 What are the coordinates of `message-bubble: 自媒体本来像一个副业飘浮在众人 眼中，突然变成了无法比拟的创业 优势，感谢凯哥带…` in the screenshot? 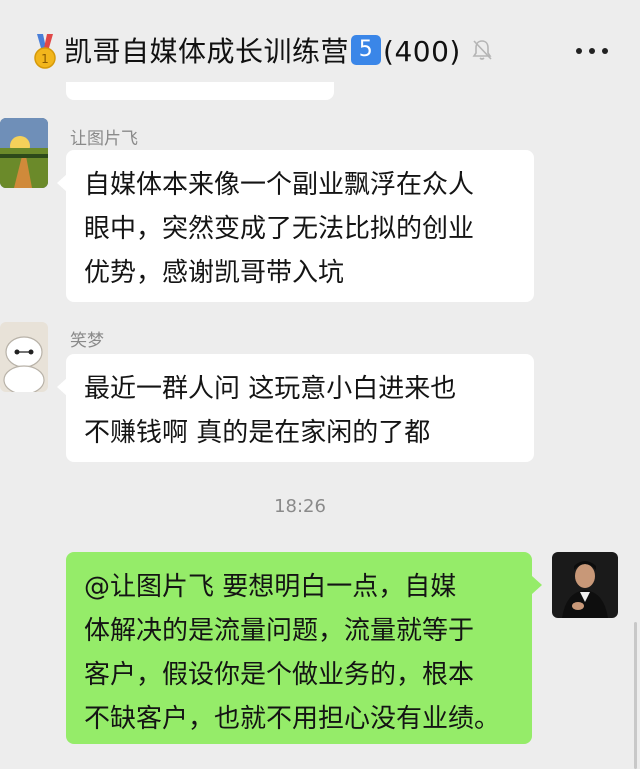 It's located at (295, 226).